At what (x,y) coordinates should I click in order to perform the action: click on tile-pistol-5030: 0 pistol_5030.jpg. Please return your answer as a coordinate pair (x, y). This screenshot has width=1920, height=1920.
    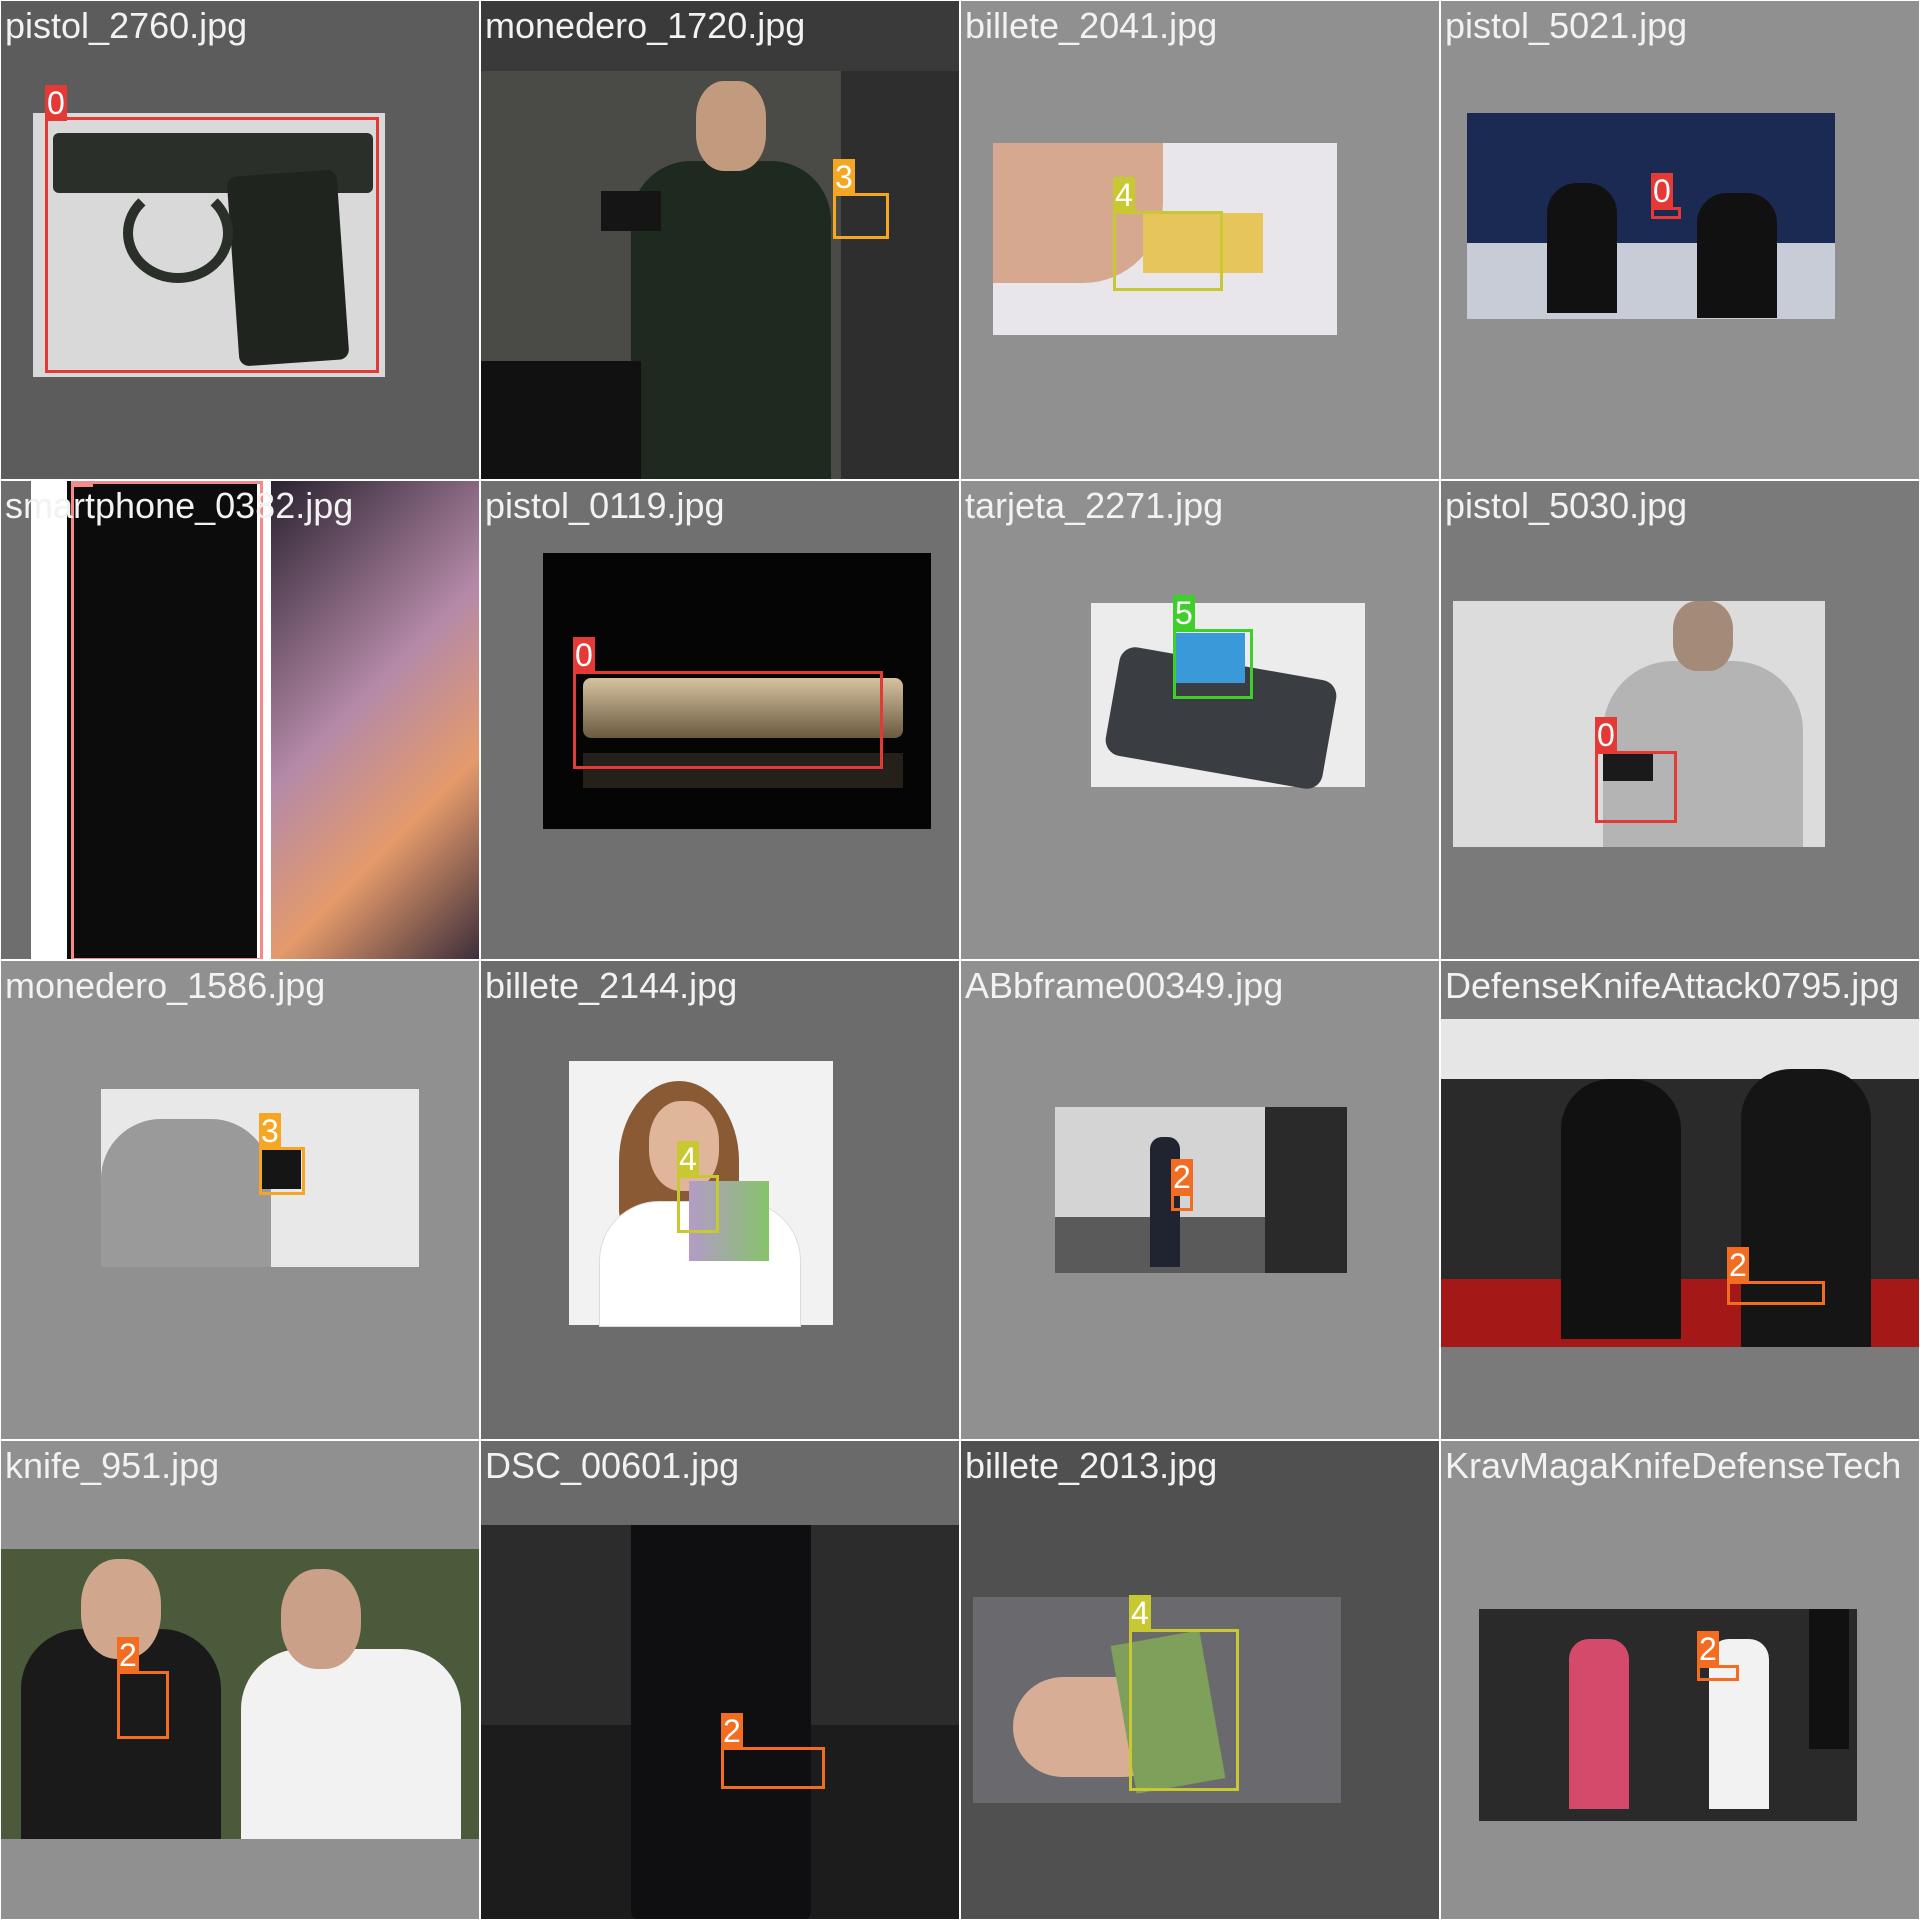
    Looking at the image, I should click on (1680, 720).